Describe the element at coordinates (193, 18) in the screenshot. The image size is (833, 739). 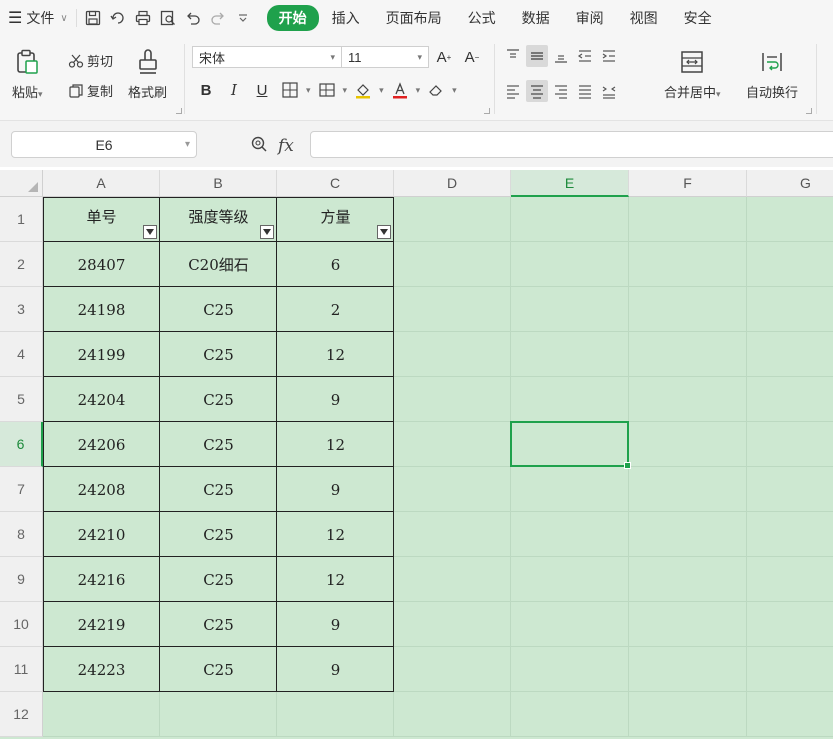
I see `undo-icon` at that location.